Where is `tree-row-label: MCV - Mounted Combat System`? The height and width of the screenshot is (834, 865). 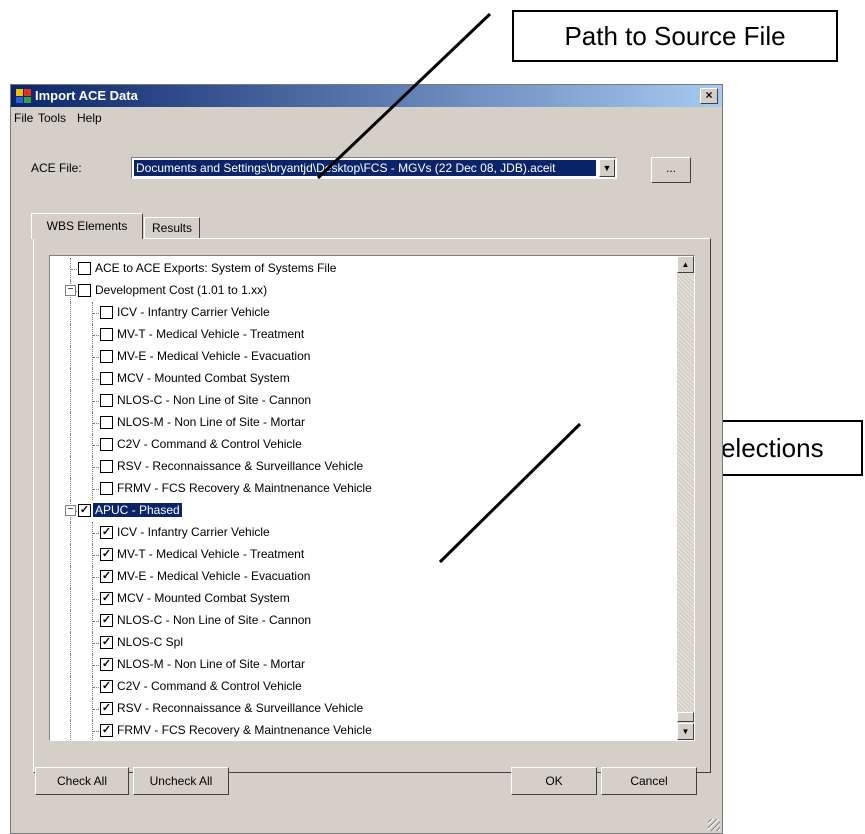
tree-row-label: MCV - Mounted Combat System is located at coordinates (203, 378).